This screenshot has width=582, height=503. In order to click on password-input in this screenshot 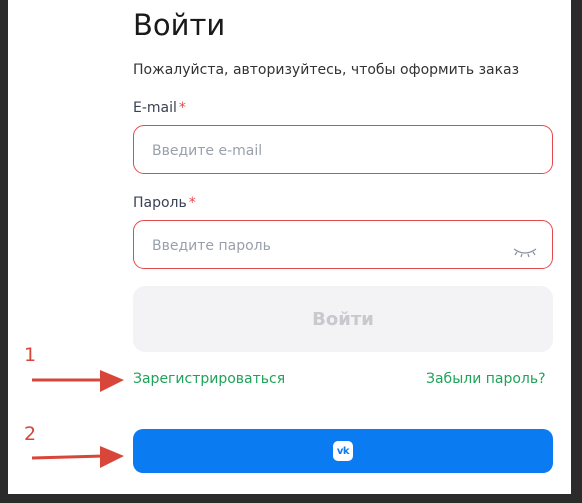, I will do `click(332, 245)`.